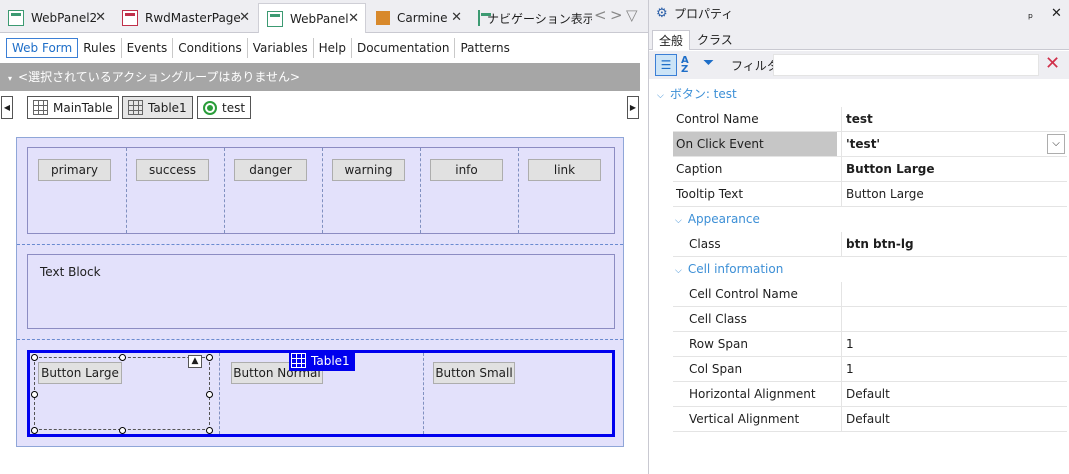  I want to click on prop-value: 'test', so click(954, 144).